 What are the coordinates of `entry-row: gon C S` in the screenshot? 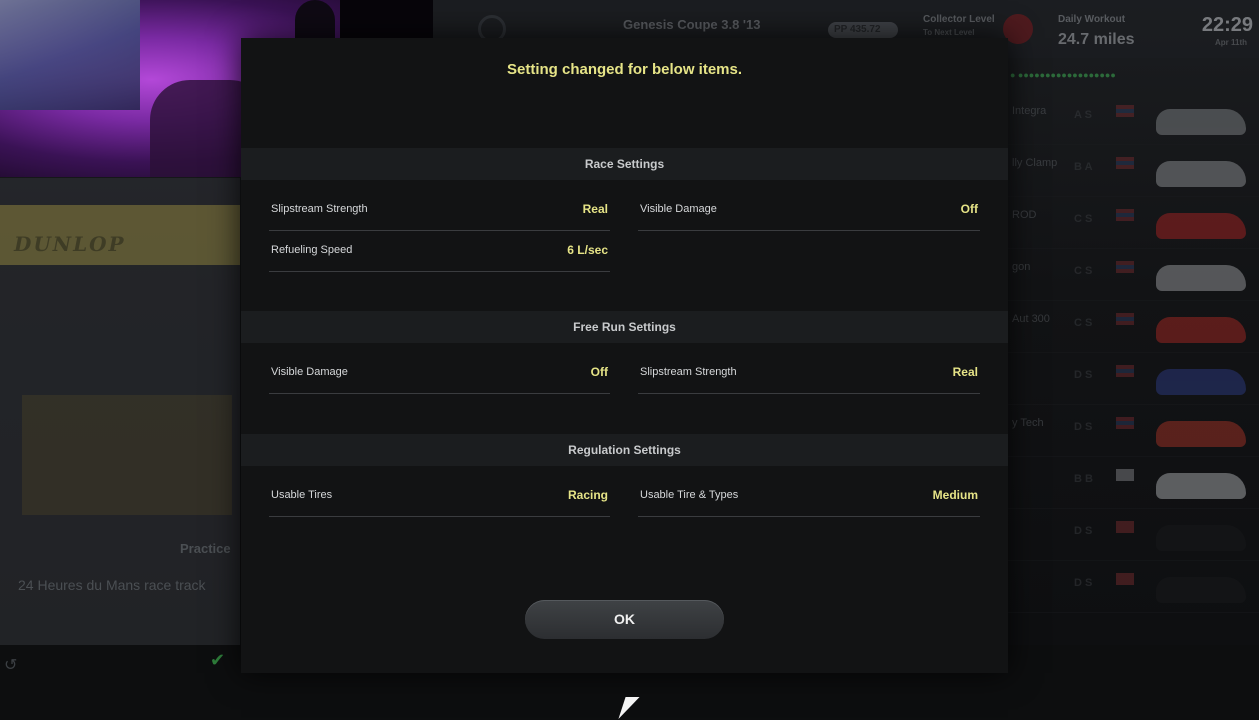 It's located at (1133, 276).